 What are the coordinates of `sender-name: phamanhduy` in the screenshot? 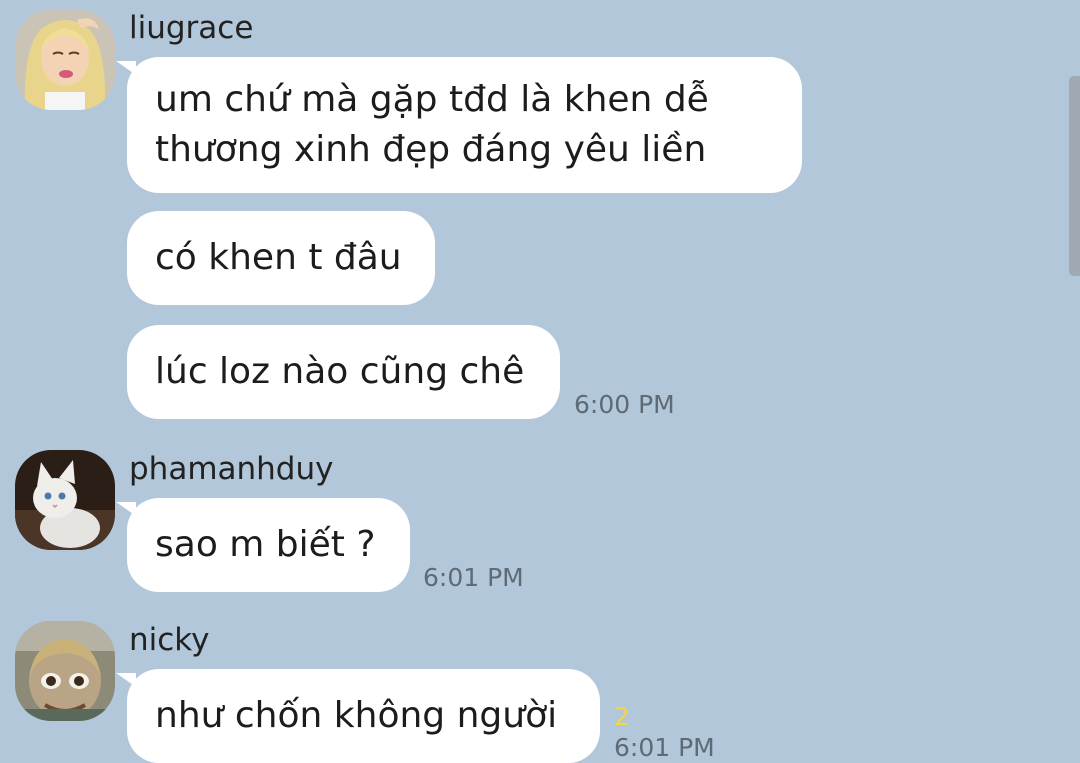 It's located at (231, 469).